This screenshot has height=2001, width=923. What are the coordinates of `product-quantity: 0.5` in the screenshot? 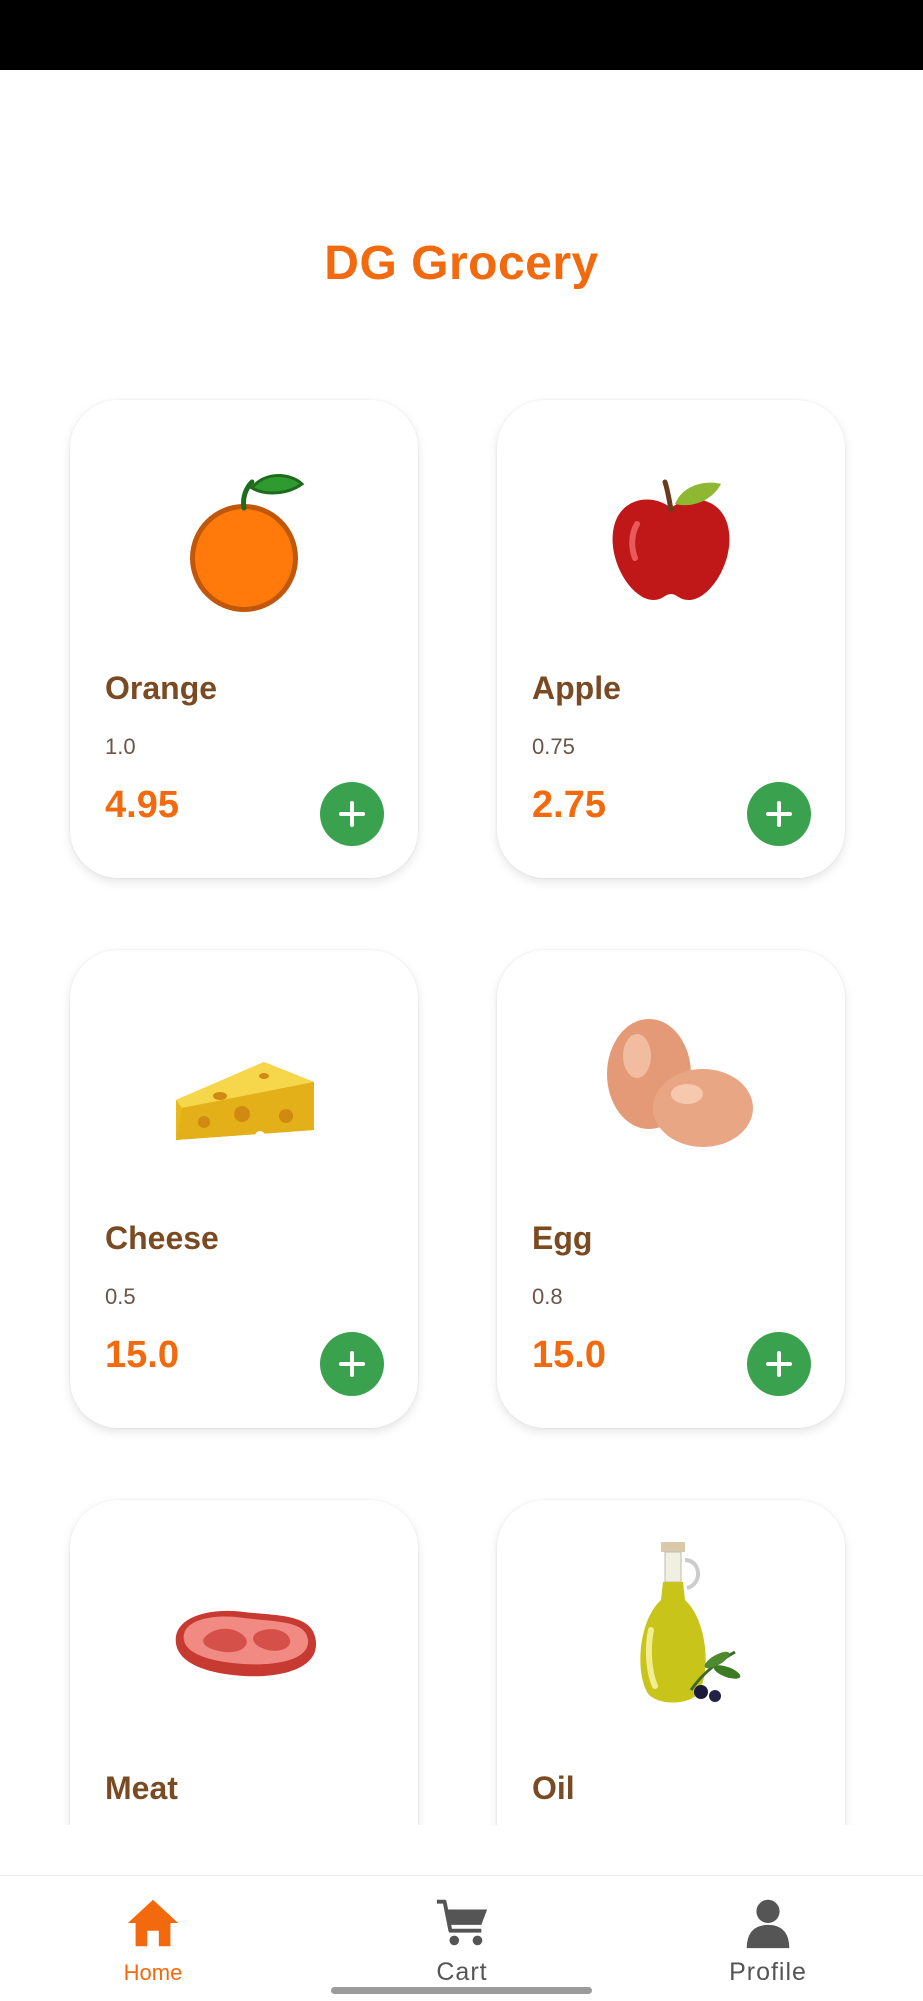 It's located at (120, 1296).